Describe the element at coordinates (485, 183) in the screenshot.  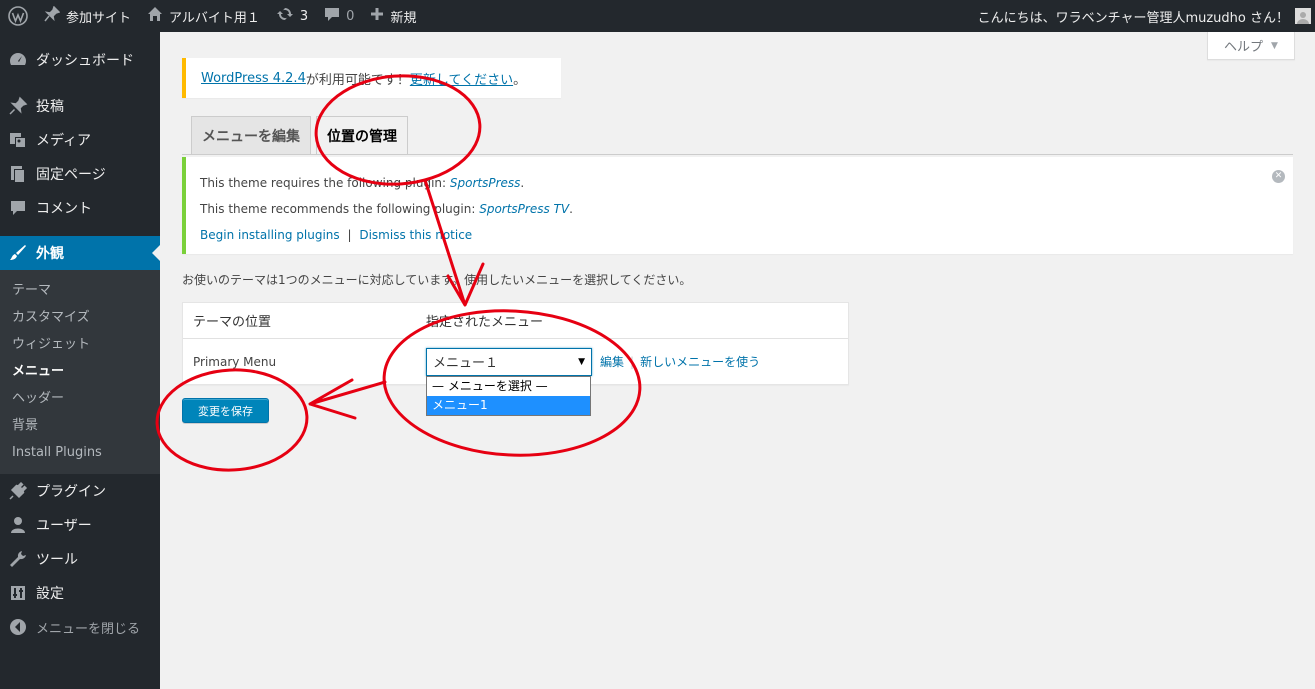
I see `sportspress-link: SportsPress` at that location.